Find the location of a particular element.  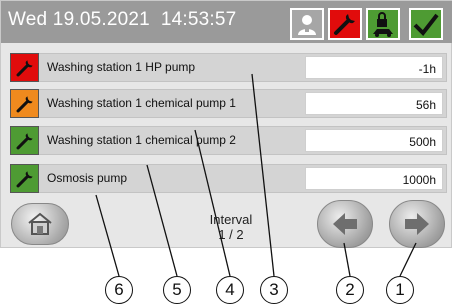

row-label: Osmosis pump is located at coordinates (87, 178).